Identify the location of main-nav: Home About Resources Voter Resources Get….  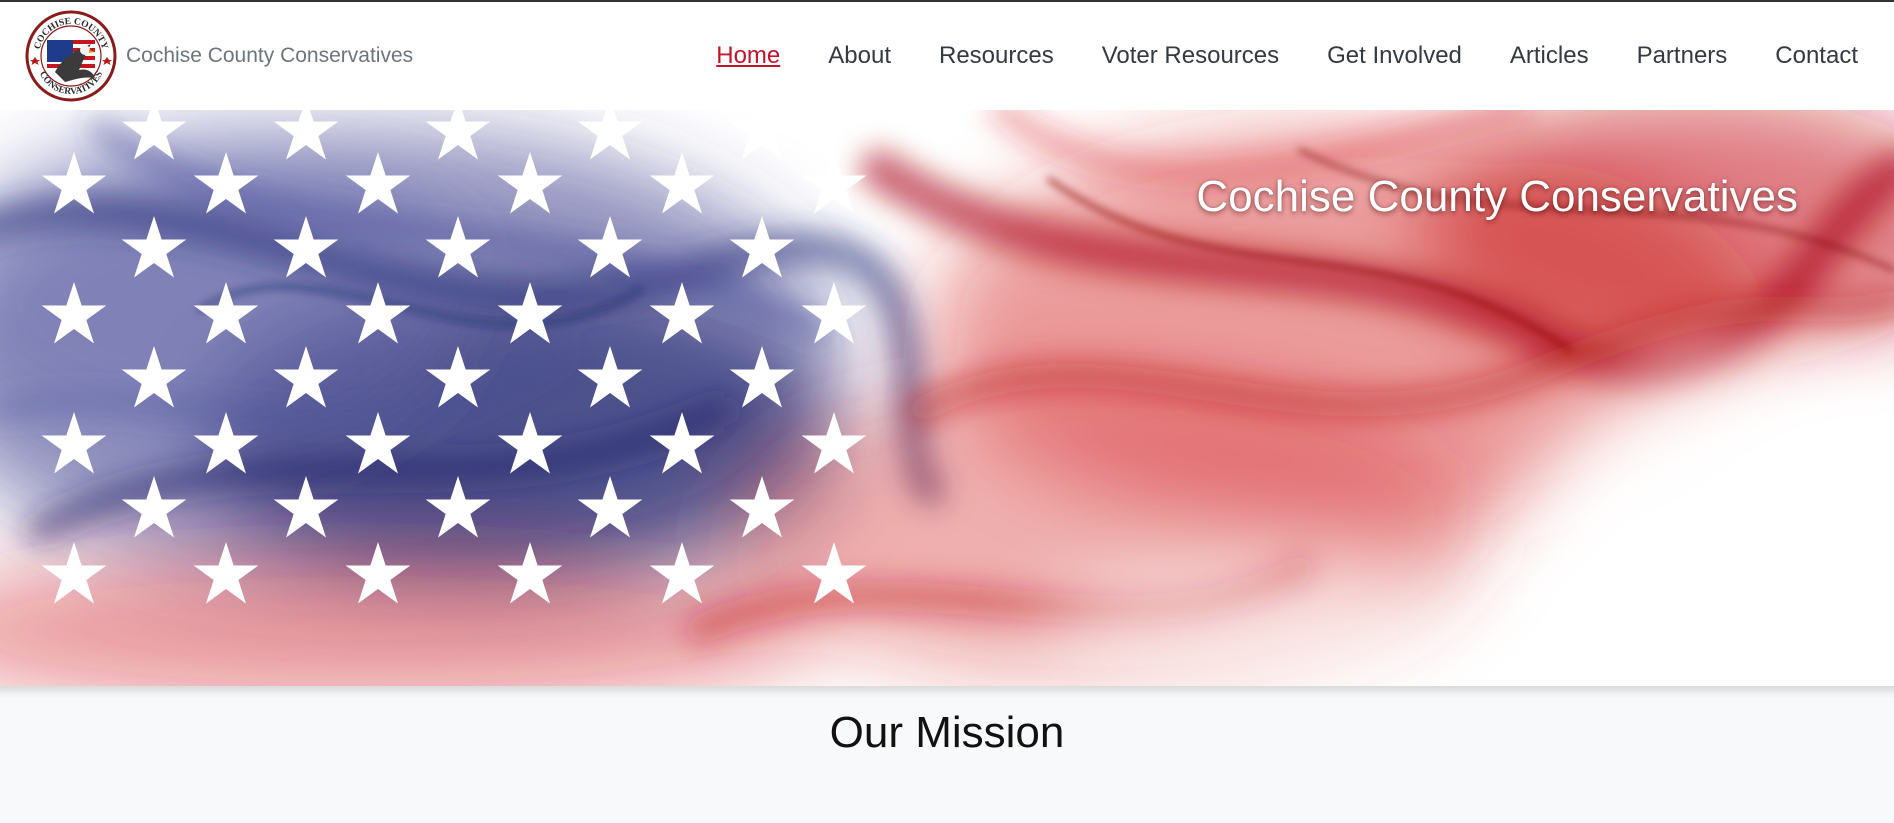
(1263, 56).